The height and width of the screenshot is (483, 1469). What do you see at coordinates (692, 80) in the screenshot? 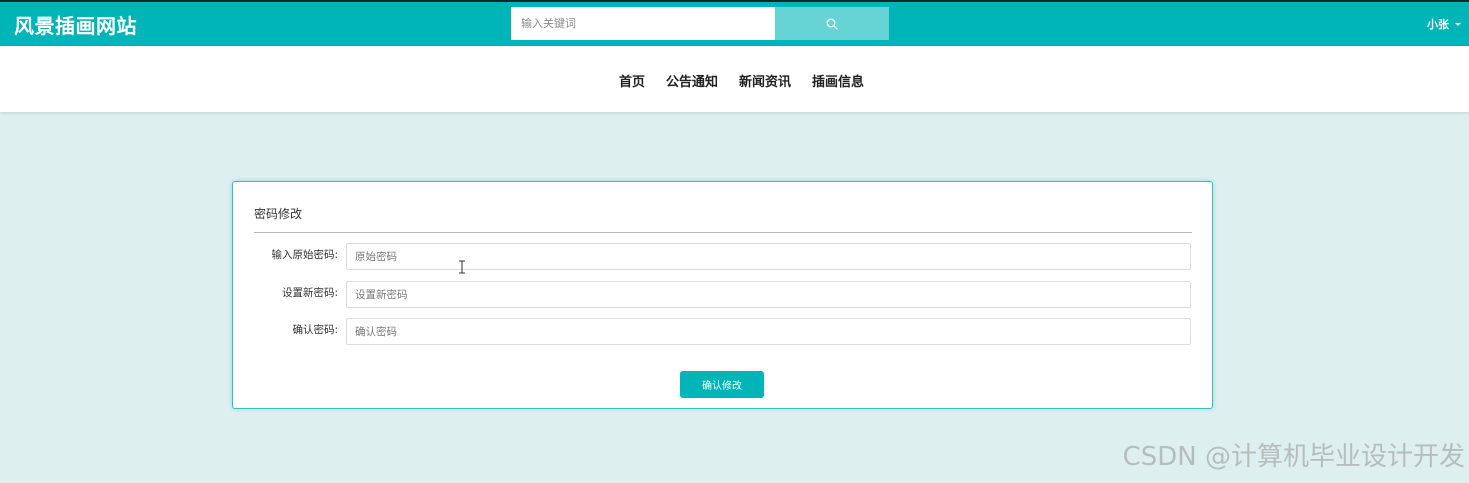
I see `nav-item-announcements: 公告通知` at bounding box center [692, 80].